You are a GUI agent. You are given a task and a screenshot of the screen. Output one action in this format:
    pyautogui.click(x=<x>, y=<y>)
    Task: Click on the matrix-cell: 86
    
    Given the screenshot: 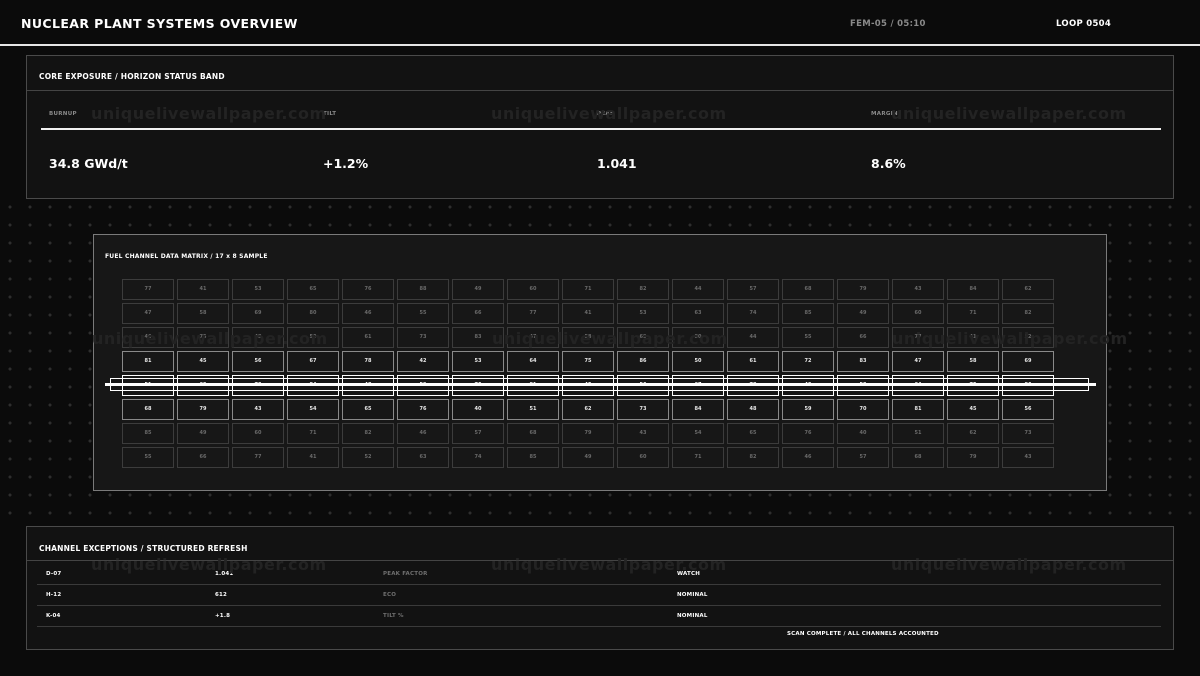 What is the action you would take?
    pyautogui.click(x=643, y=361)
    